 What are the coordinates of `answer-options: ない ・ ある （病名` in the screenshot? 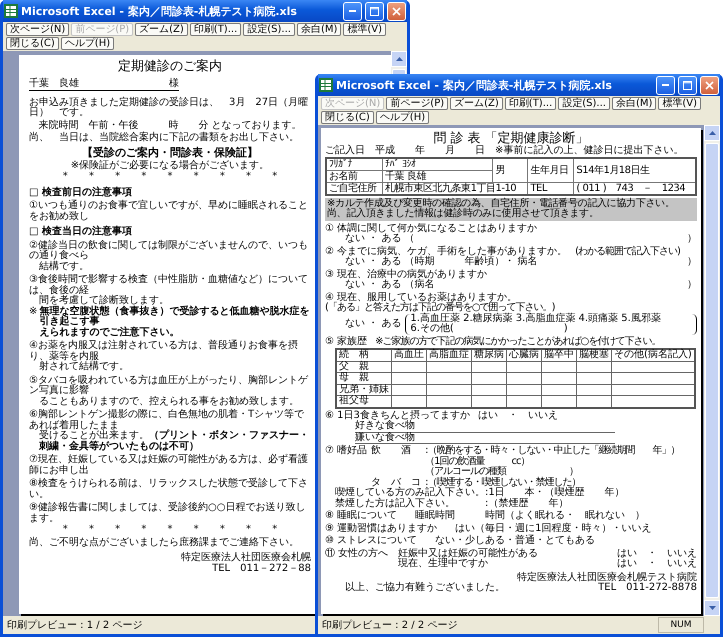 It's located at (516, 285).